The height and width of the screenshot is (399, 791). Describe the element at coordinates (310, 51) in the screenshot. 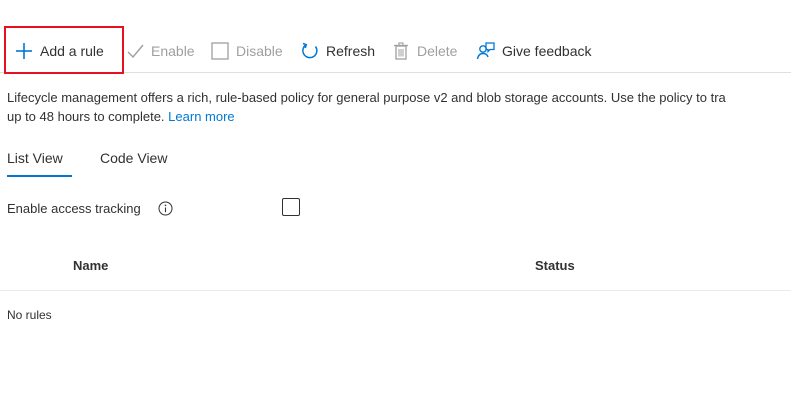

I see `refresh-icon` at that location.